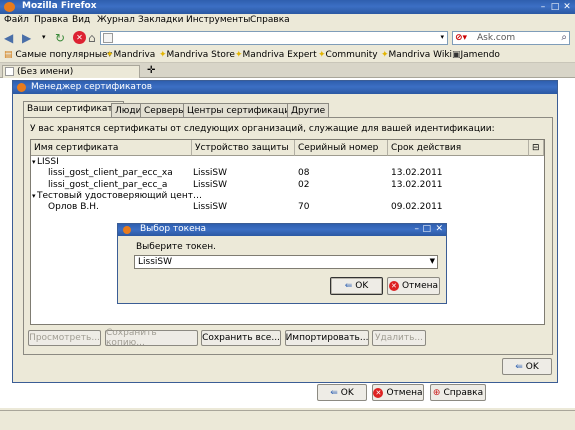 This screenshot has height=430, width=575. Describe the element at coordinates (276, 55) in the screenshot. I see `bookmark-mandriva-expert: ✦Mandriva Expert` at that location.